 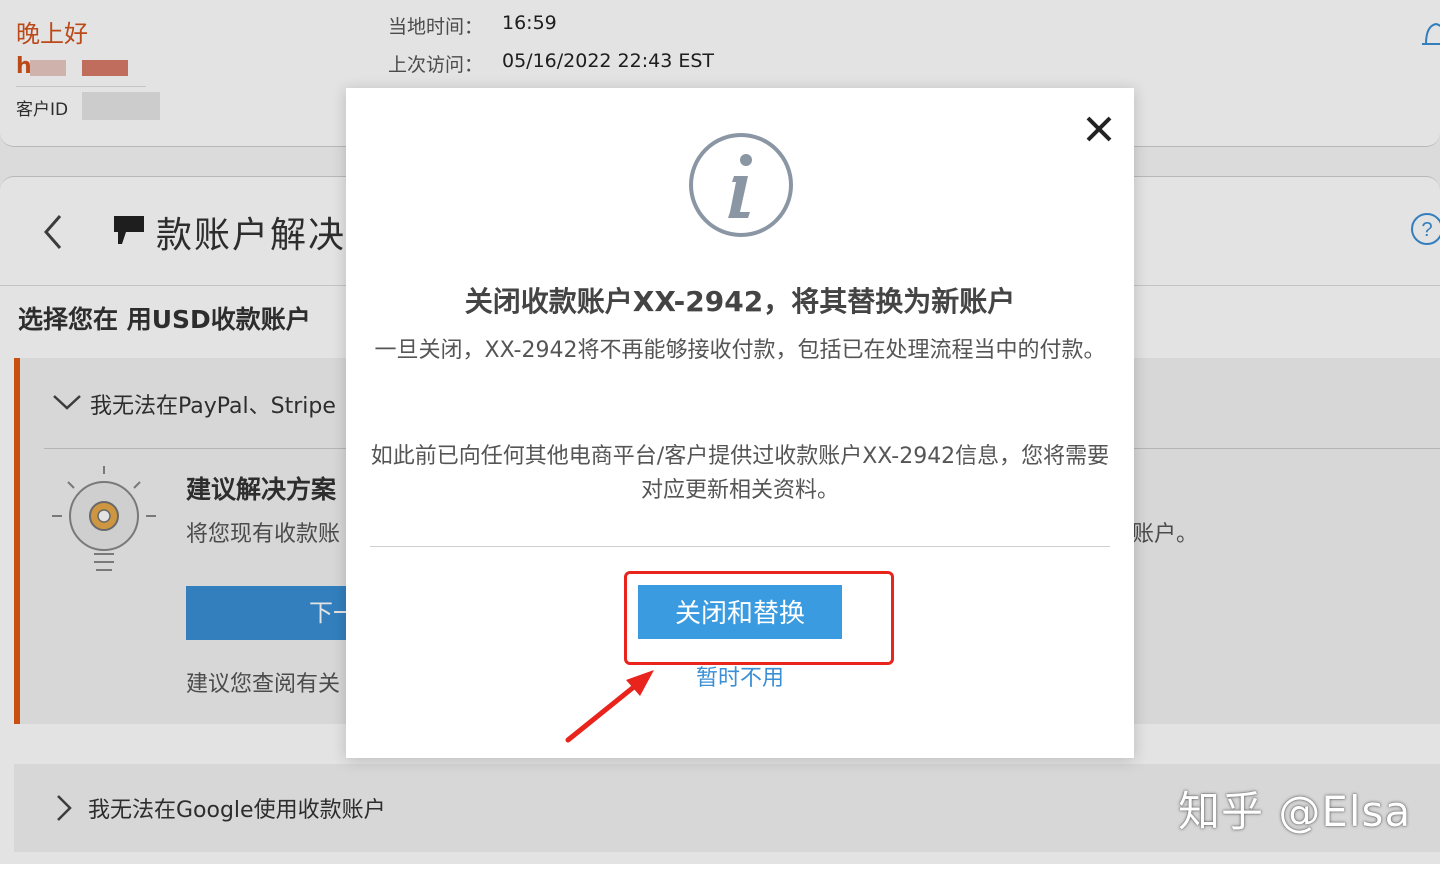 What do you see at coordinates (740, 301) in the screenshot?
I see `dialog-title: 关闭收款账户XX-2942，将其替换为新账户` at bounding box center [740, 301].